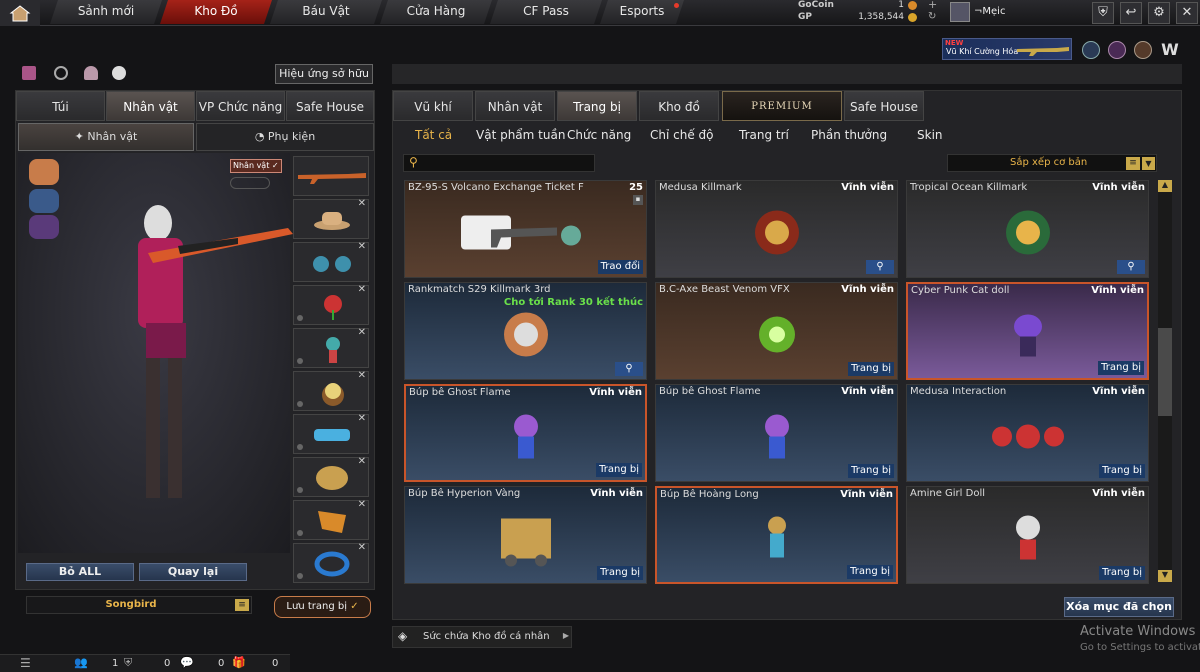 This screenshot has height=672, width=1200. What do you see at coordinates (29, 73) in the screenshot?
I see `stats-icon` at bounding box center [29, 73].